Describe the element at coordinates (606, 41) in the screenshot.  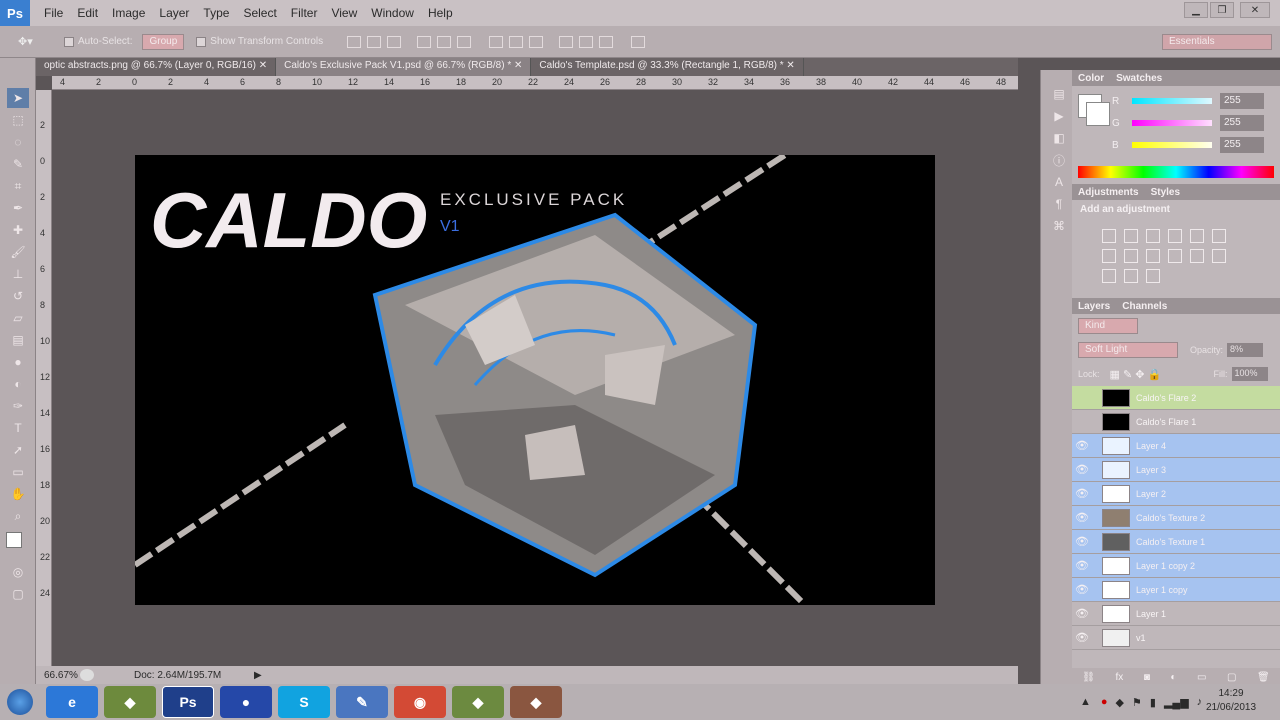
I see `distribute-right-icon` at that location.